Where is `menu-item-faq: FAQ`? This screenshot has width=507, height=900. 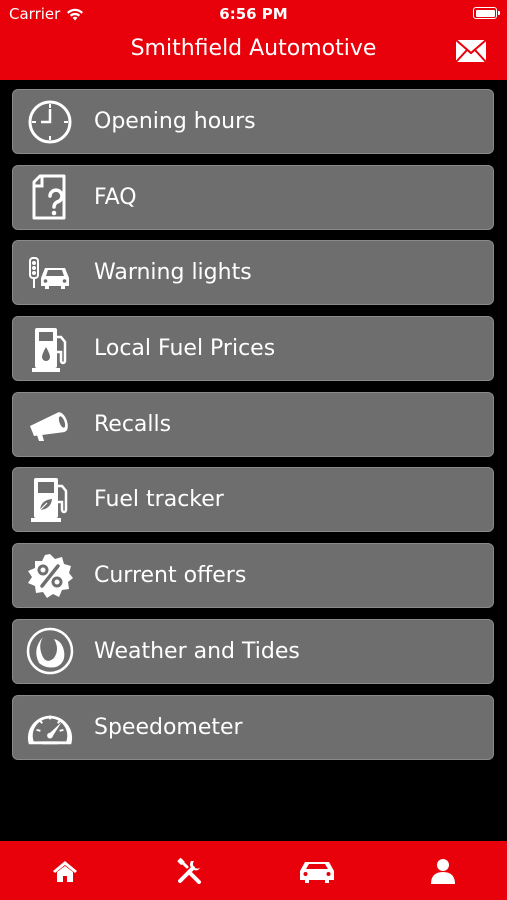
menu-item-faq: FAQ is located at coordinates (253, 197).